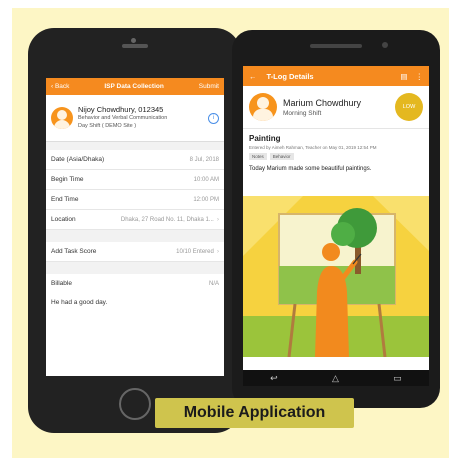  Describe the element at coordinates (336, 276) in the screenshot. I see `painting-illustration` at that location.